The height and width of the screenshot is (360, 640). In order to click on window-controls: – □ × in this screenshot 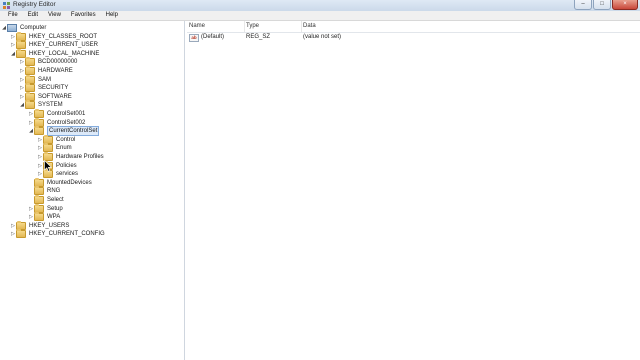, I will do `click(605, 5)`.